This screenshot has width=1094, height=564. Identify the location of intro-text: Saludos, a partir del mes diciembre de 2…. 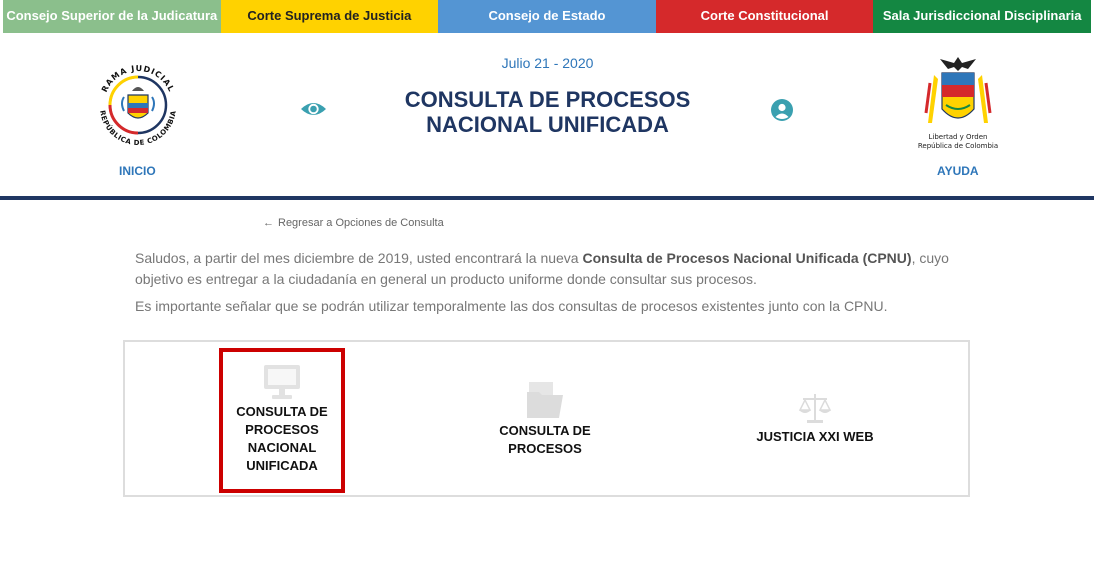
(550, 285).